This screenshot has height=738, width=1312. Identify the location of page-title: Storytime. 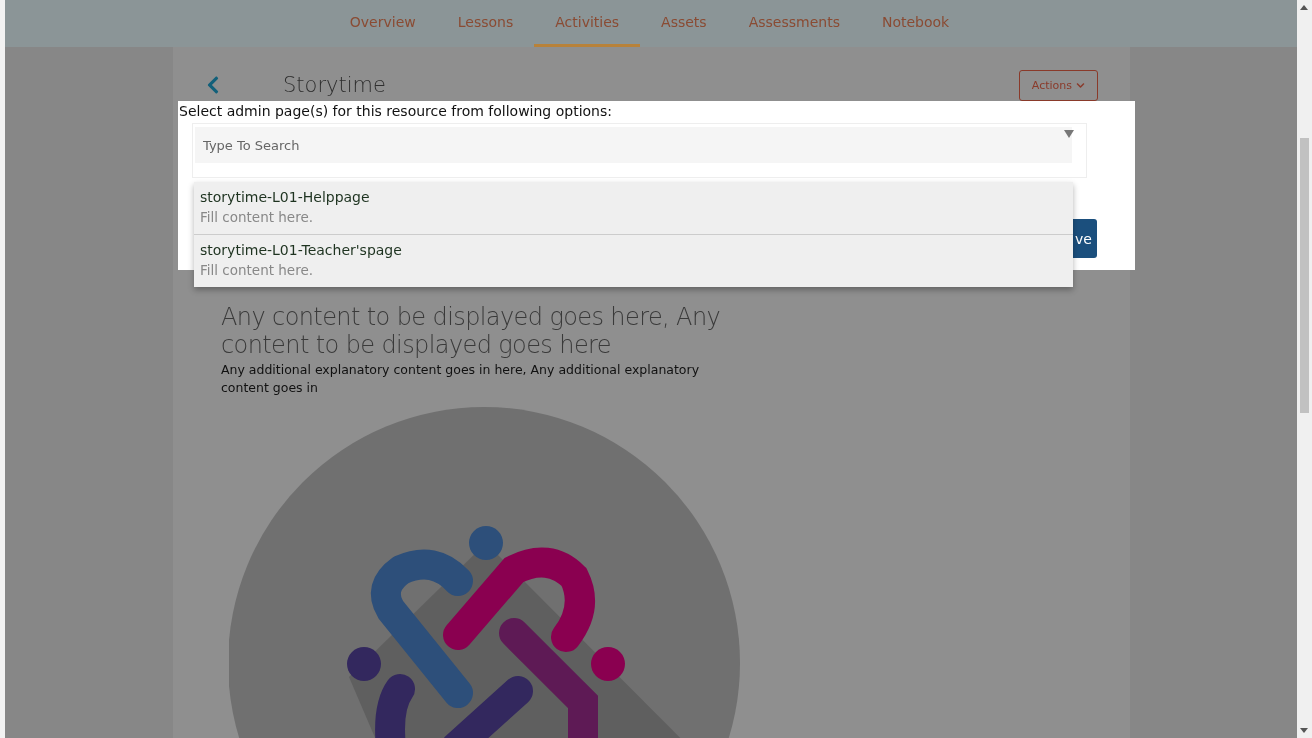
(335, 85).